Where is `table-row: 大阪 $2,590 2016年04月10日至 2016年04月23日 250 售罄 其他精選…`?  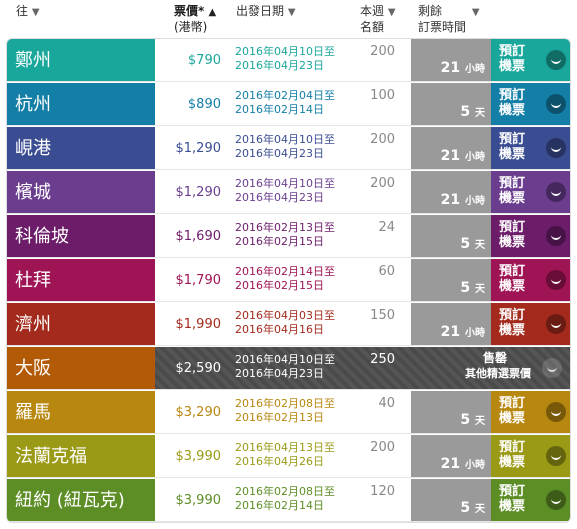 table-row: 大阪 $2,590 2016年04月10日至 2016年04月23日 250 售罄 其他精選… is located at coordinates (288, 368).